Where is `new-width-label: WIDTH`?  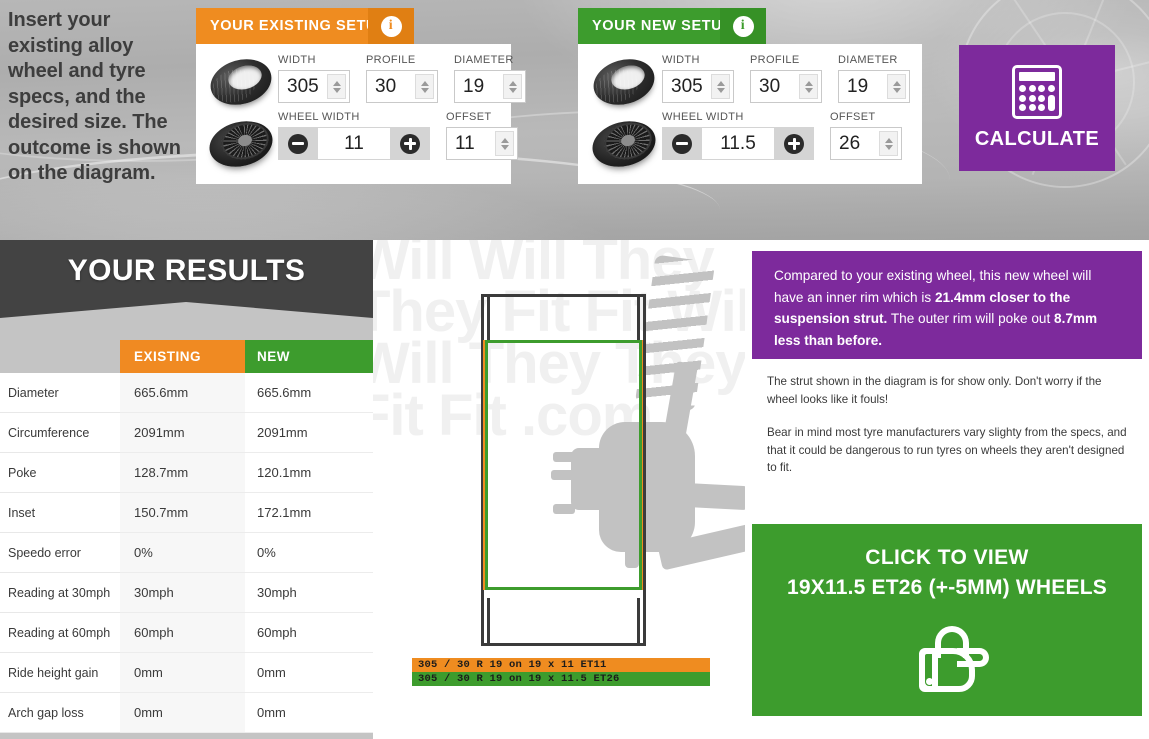 new-width-label: WIDTH is located at coordinates (681, 60).